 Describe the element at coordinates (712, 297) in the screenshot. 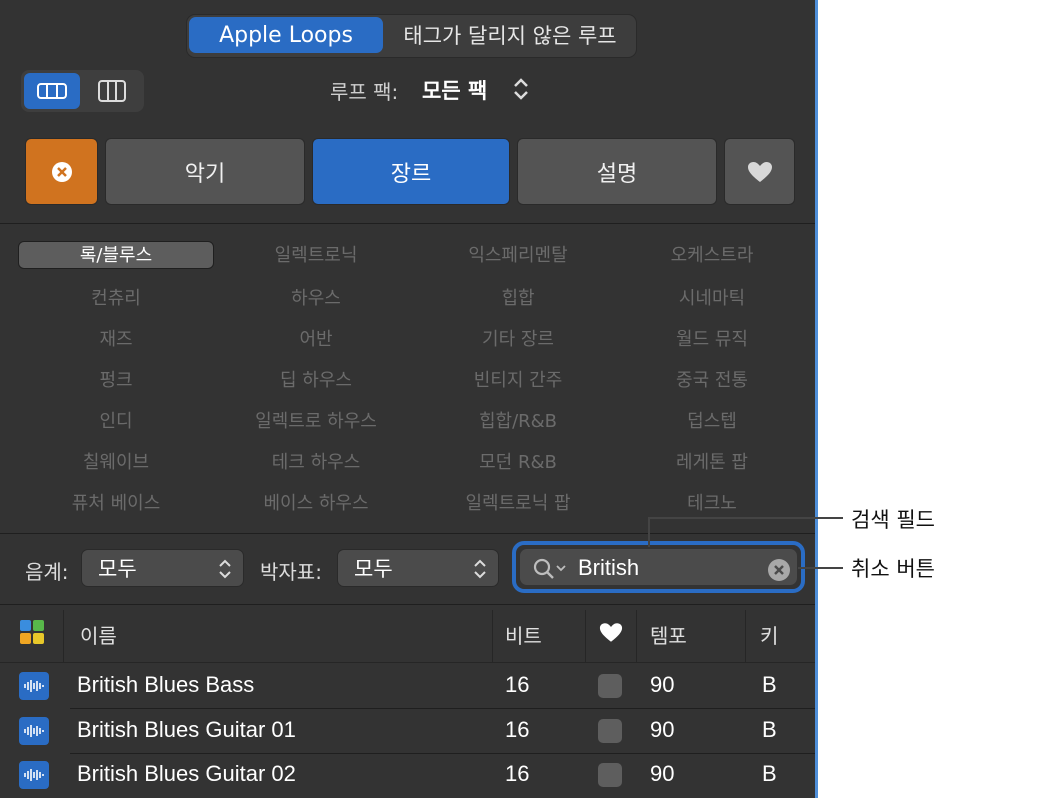

I see `genre-item: 시네마틱` at that location.